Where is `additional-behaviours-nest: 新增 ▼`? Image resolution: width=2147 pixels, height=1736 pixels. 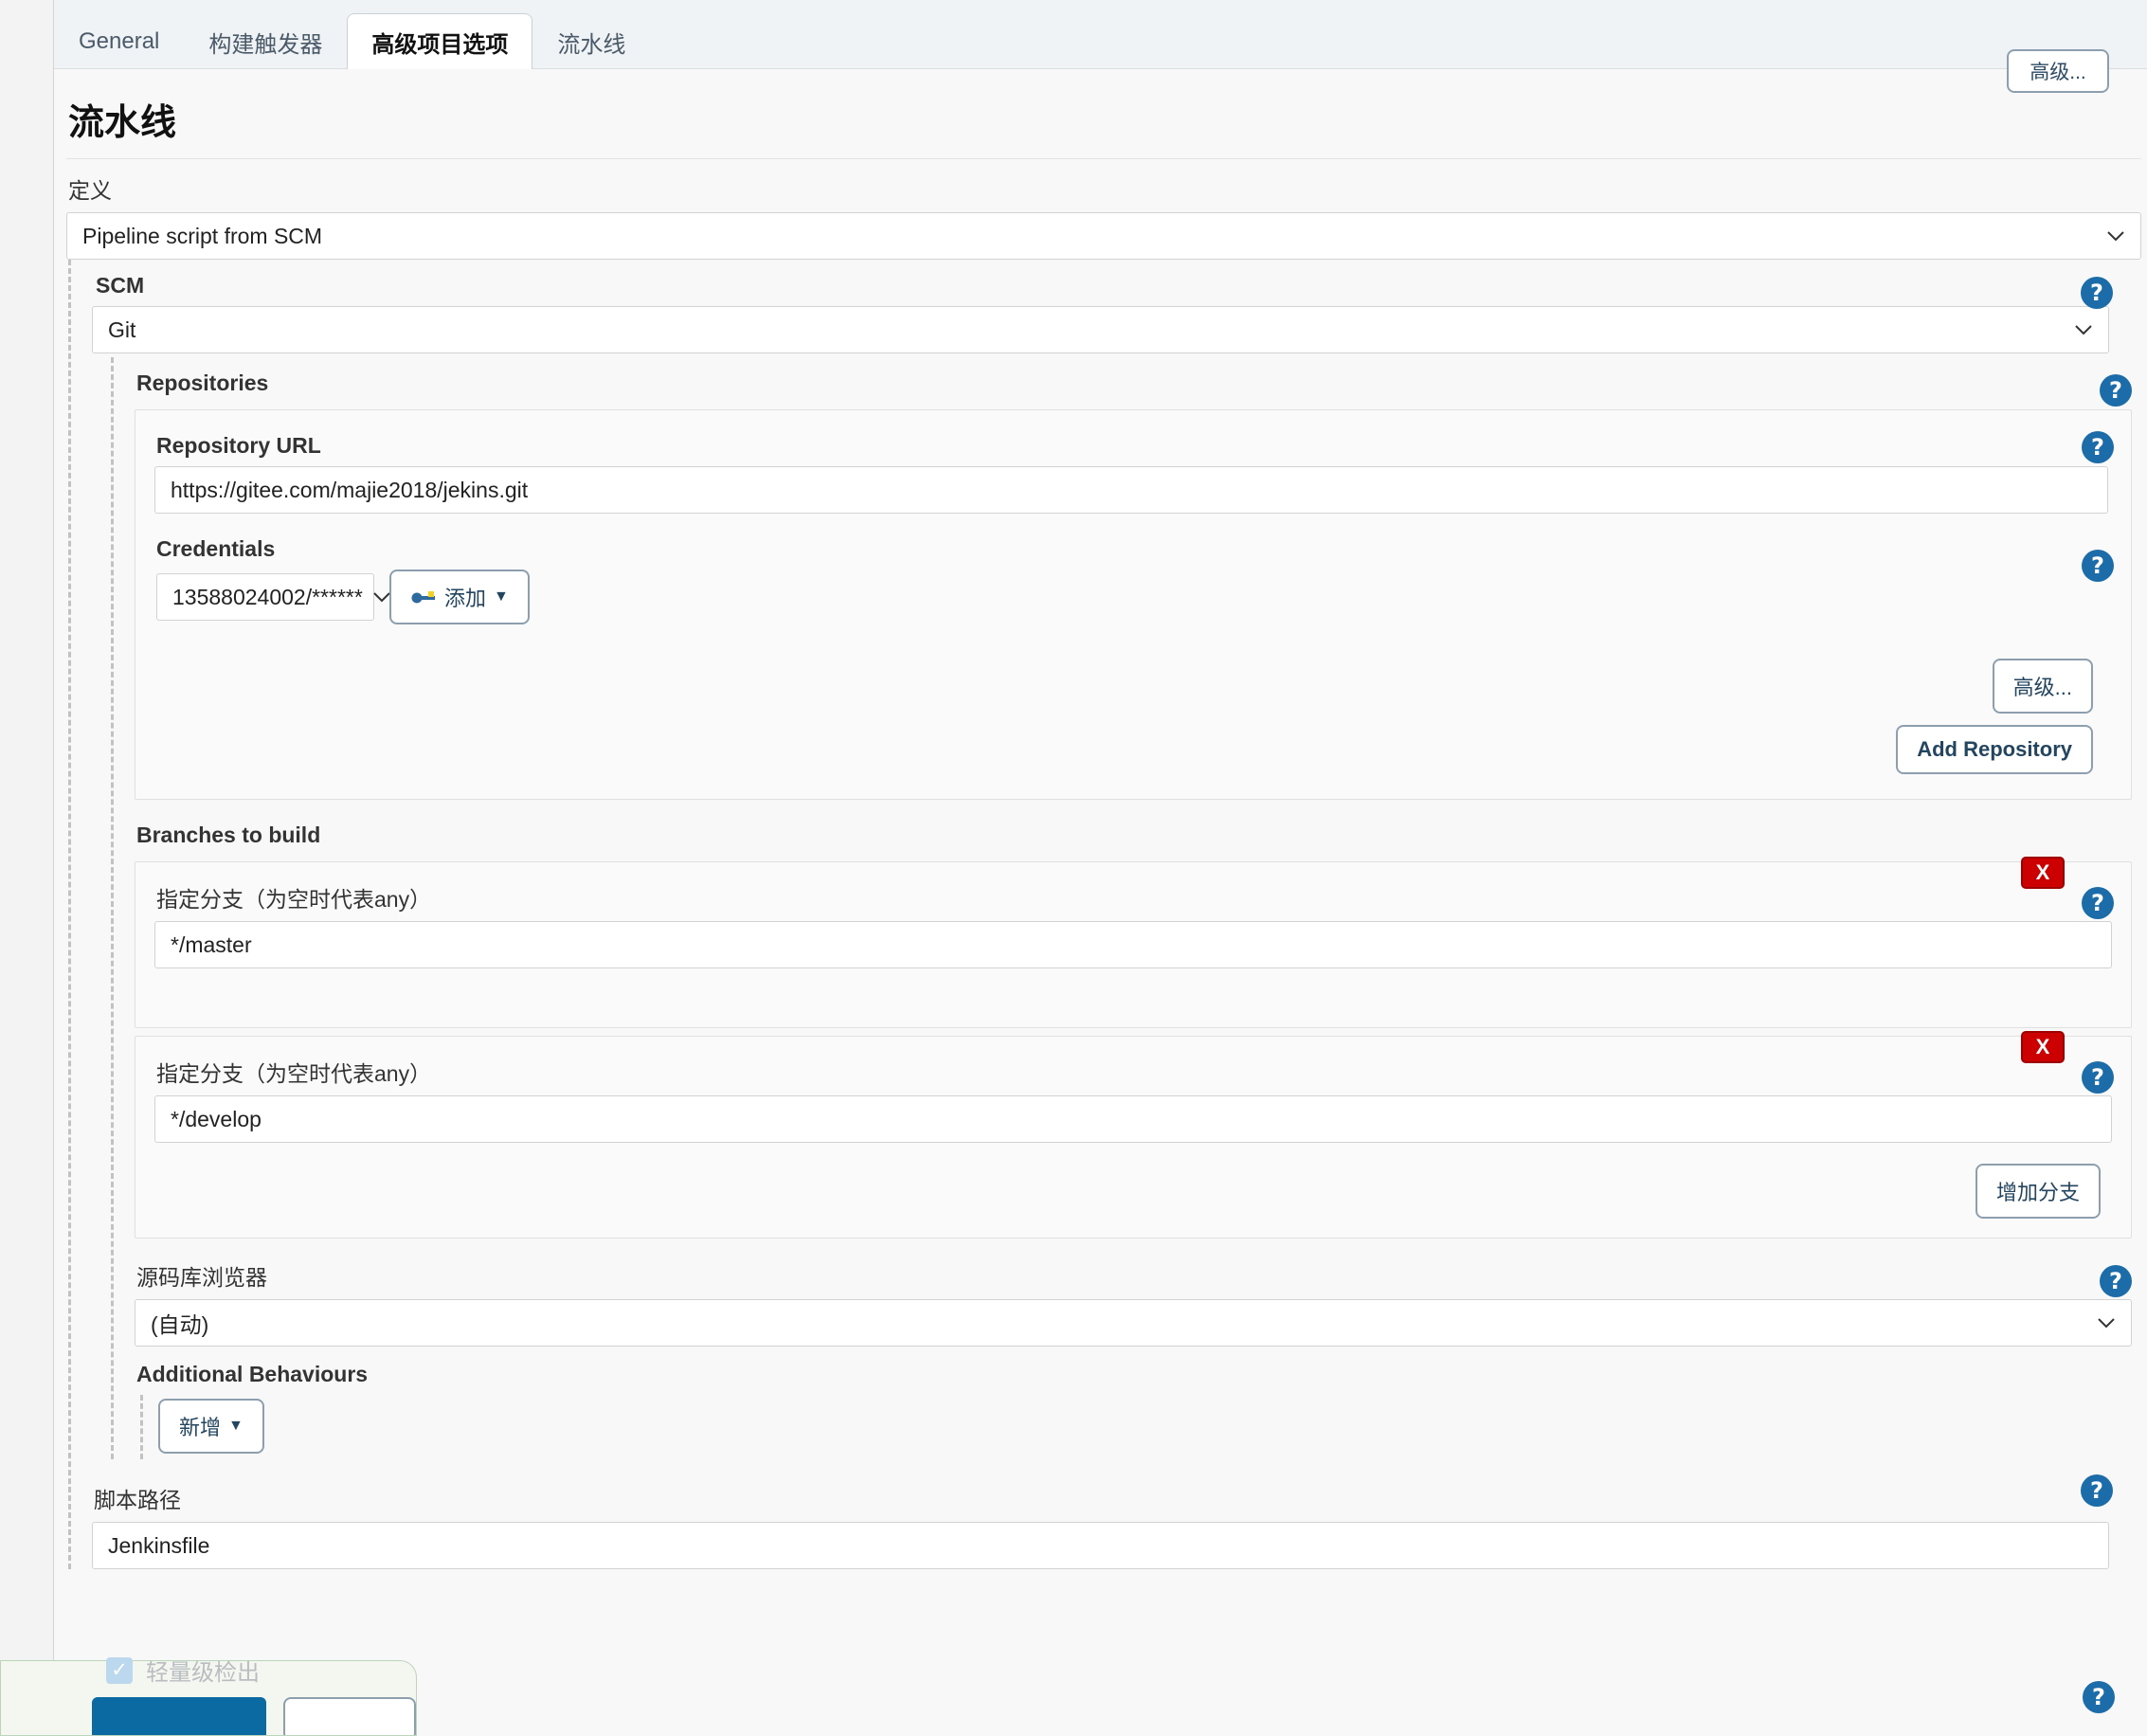 additional-behaviours-nest: 新增 ▼ is located at coordinates (1143, 1427).